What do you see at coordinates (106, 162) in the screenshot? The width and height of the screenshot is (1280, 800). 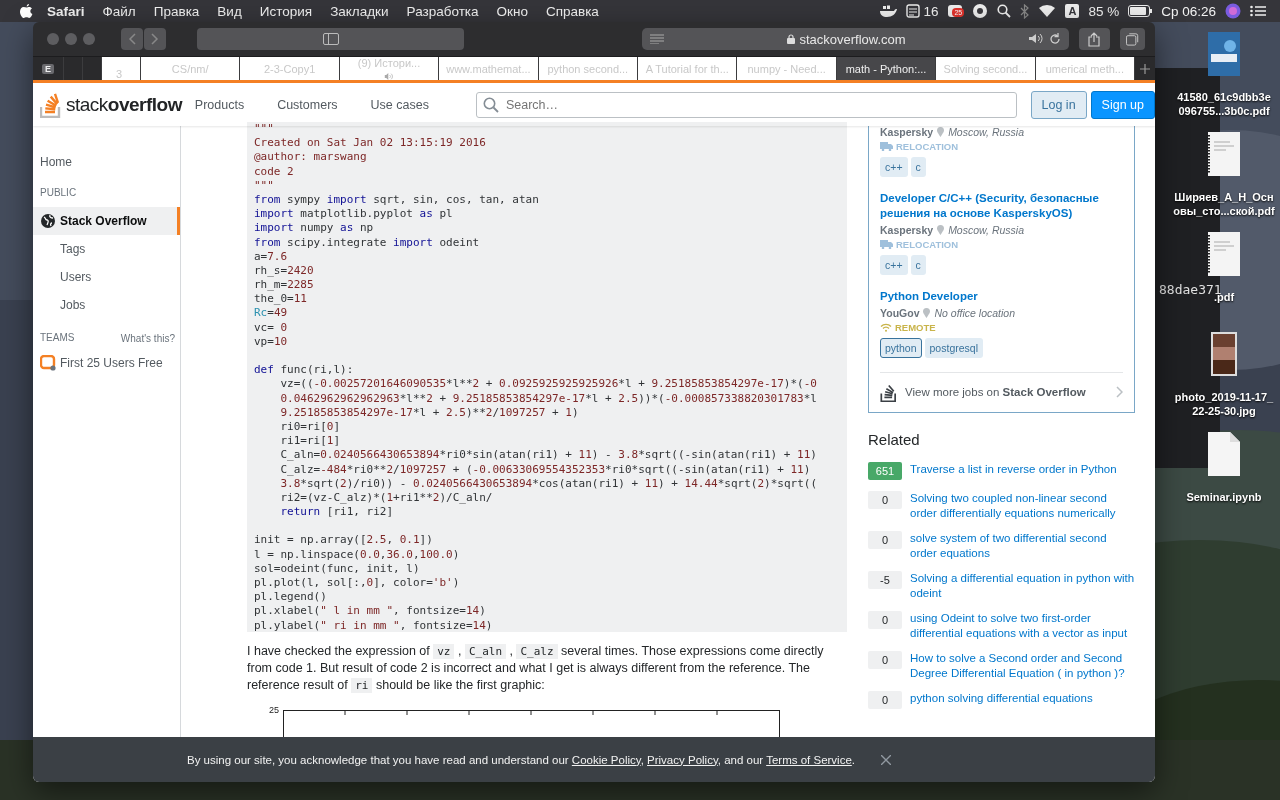 I see `nav-item: Home` at bounding box center [106, 162].